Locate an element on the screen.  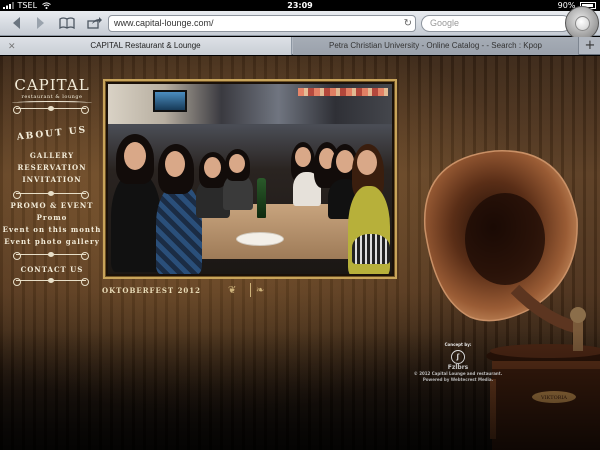
home-button is located at coordinates (582, 23).